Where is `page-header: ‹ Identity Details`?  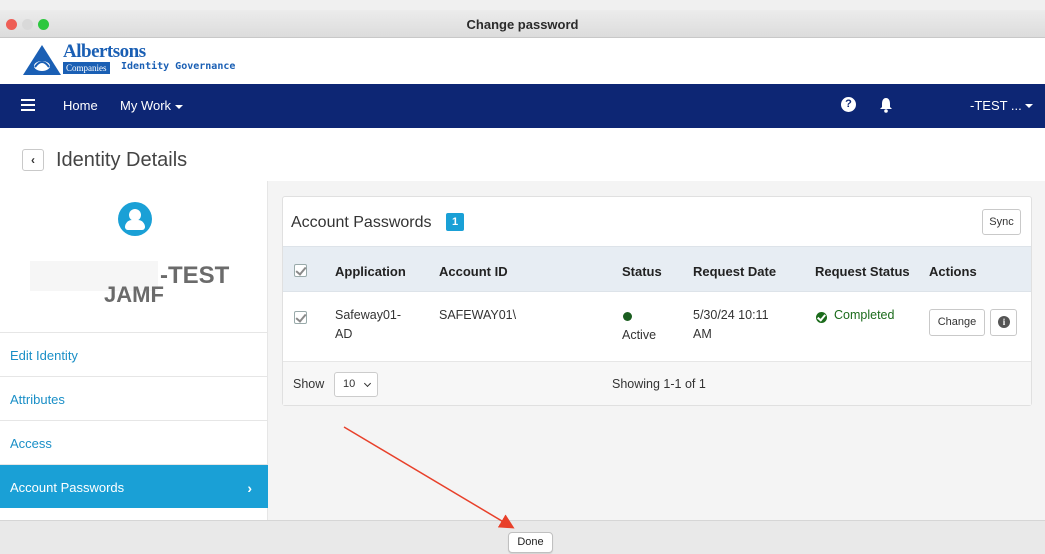
page-header: ‹ Identity Details is located at coordinates (522, 154).